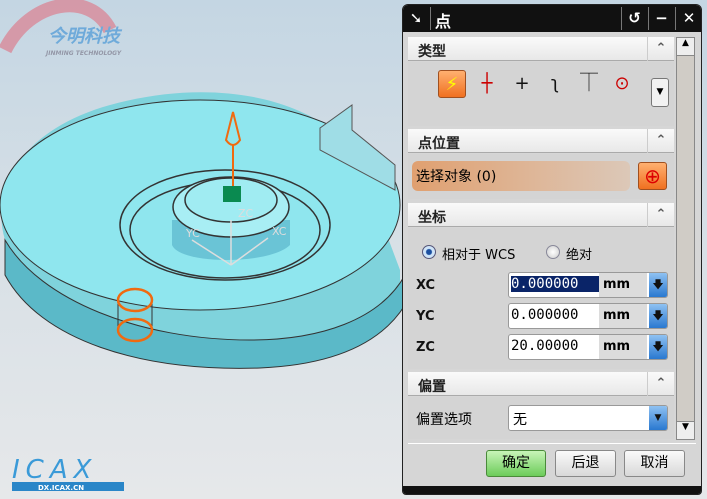 This screenshot has width=707, height=499. Describe the element at coordinates (658, 347) in the screenshot. I see `zc-dropdown-icon: 🡇` at that location.